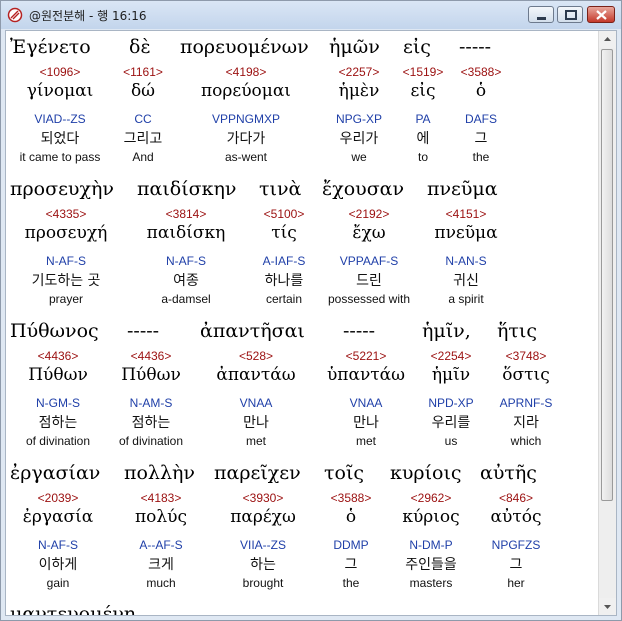 This screenshot has height=621, width=622. What do you see at coordinates (50, 47) in the screenshot?
I see `greek-word: Ἐγένετο` at bounding box center [50, 47].